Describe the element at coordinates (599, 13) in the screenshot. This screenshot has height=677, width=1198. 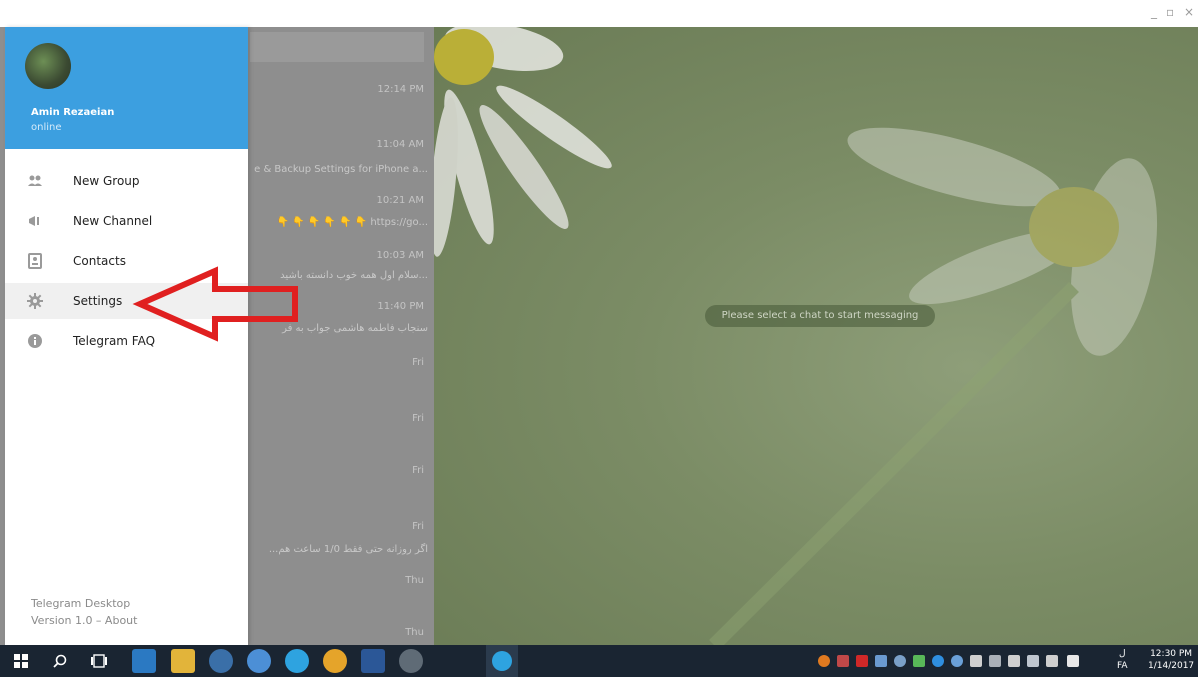
I see `title-bar: _ ▫ ×` at that location.